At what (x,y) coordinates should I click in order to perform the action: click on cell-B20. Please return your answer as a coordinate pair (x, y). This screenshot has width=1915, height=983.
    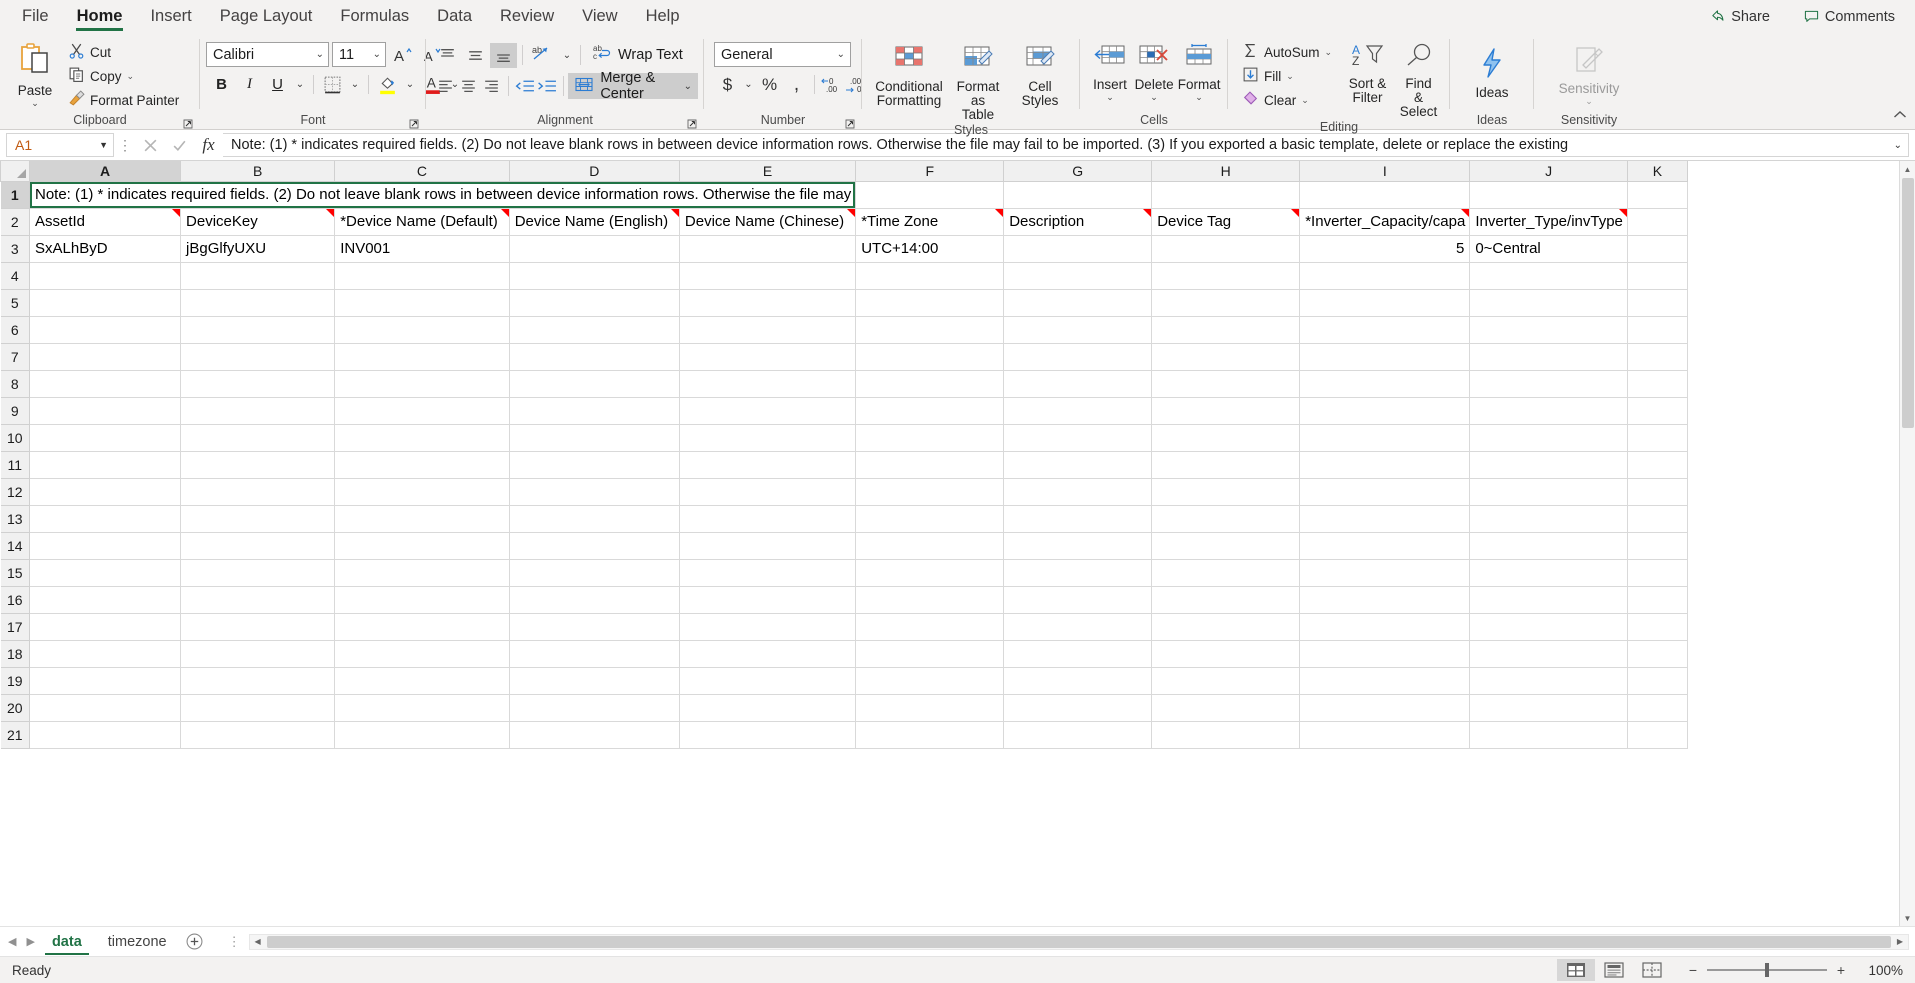
    Looking at the image, I should click on (258, 707).